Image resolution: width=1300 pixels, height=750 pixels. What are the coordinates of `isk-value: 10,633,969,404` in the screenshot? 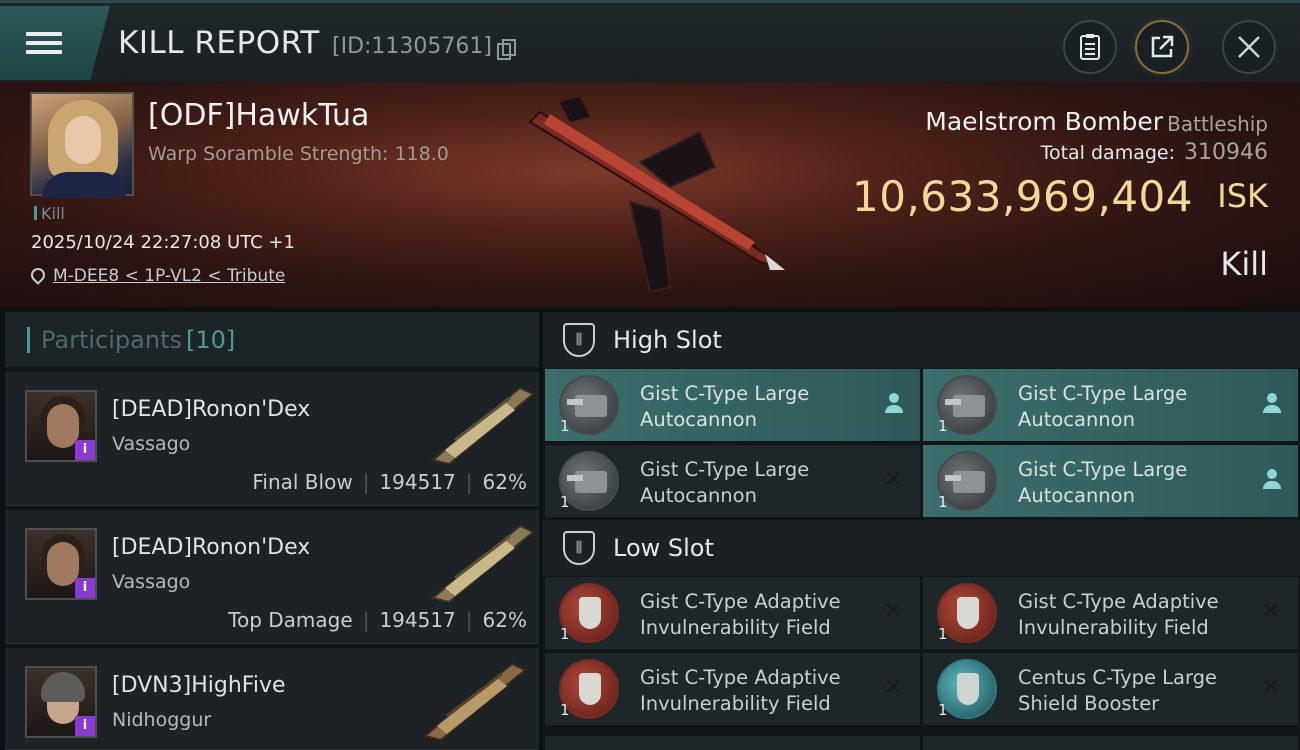 It's located at (1022, 196).